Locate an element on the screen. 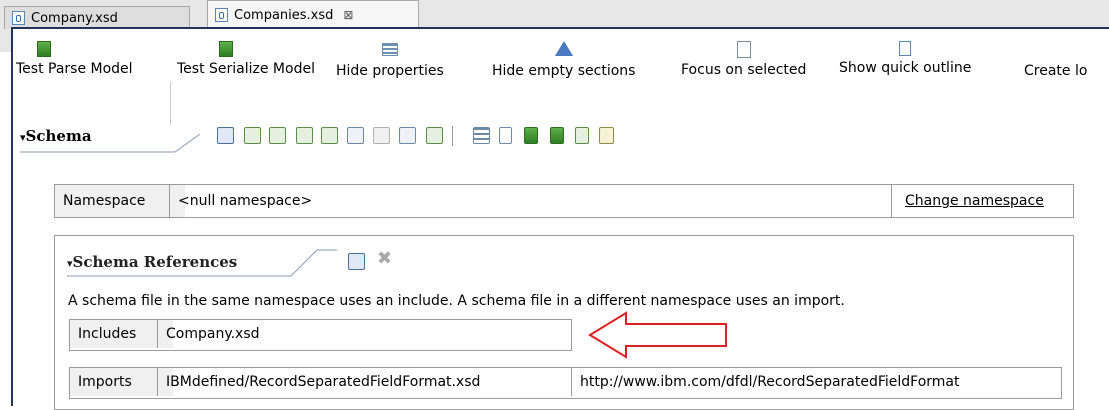  includes-value: Company.xsd is located at coordinates (213, 334).